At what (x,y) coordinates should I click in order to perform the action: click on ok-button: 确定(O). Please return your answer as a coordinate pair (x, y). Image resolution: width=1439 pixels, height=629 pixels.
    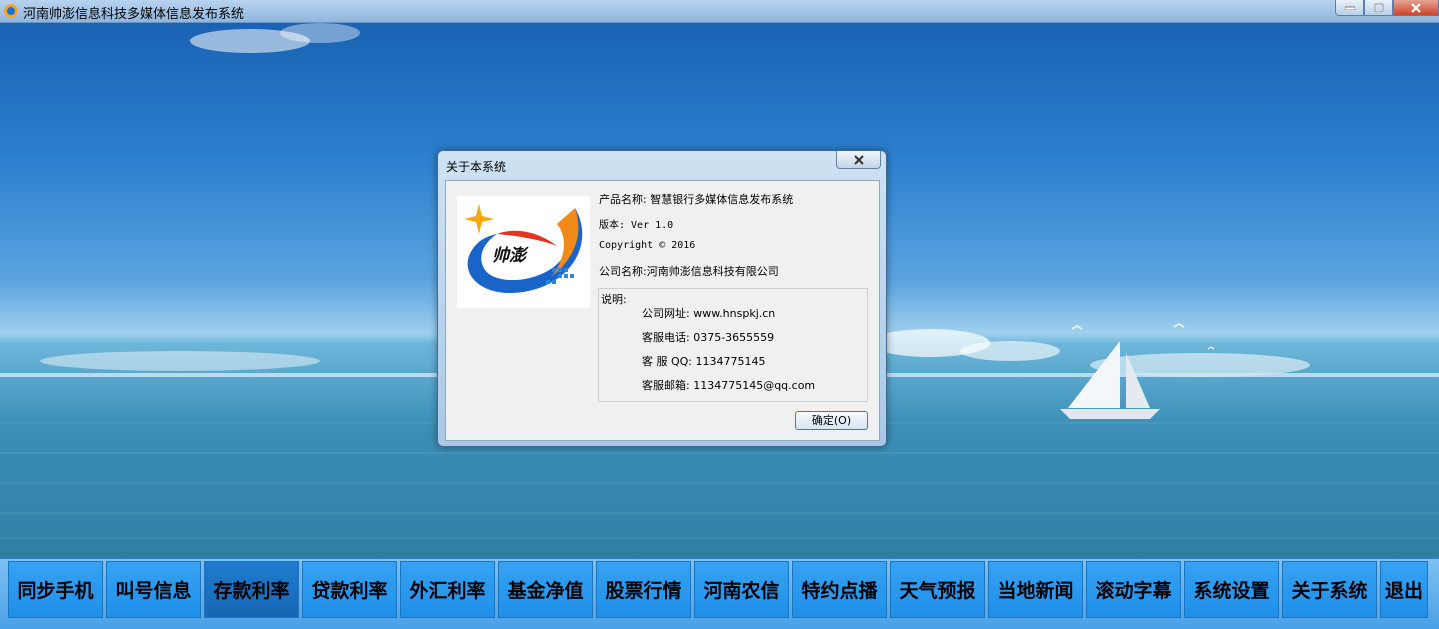
    Looking at the image, I should click on (831, 420).